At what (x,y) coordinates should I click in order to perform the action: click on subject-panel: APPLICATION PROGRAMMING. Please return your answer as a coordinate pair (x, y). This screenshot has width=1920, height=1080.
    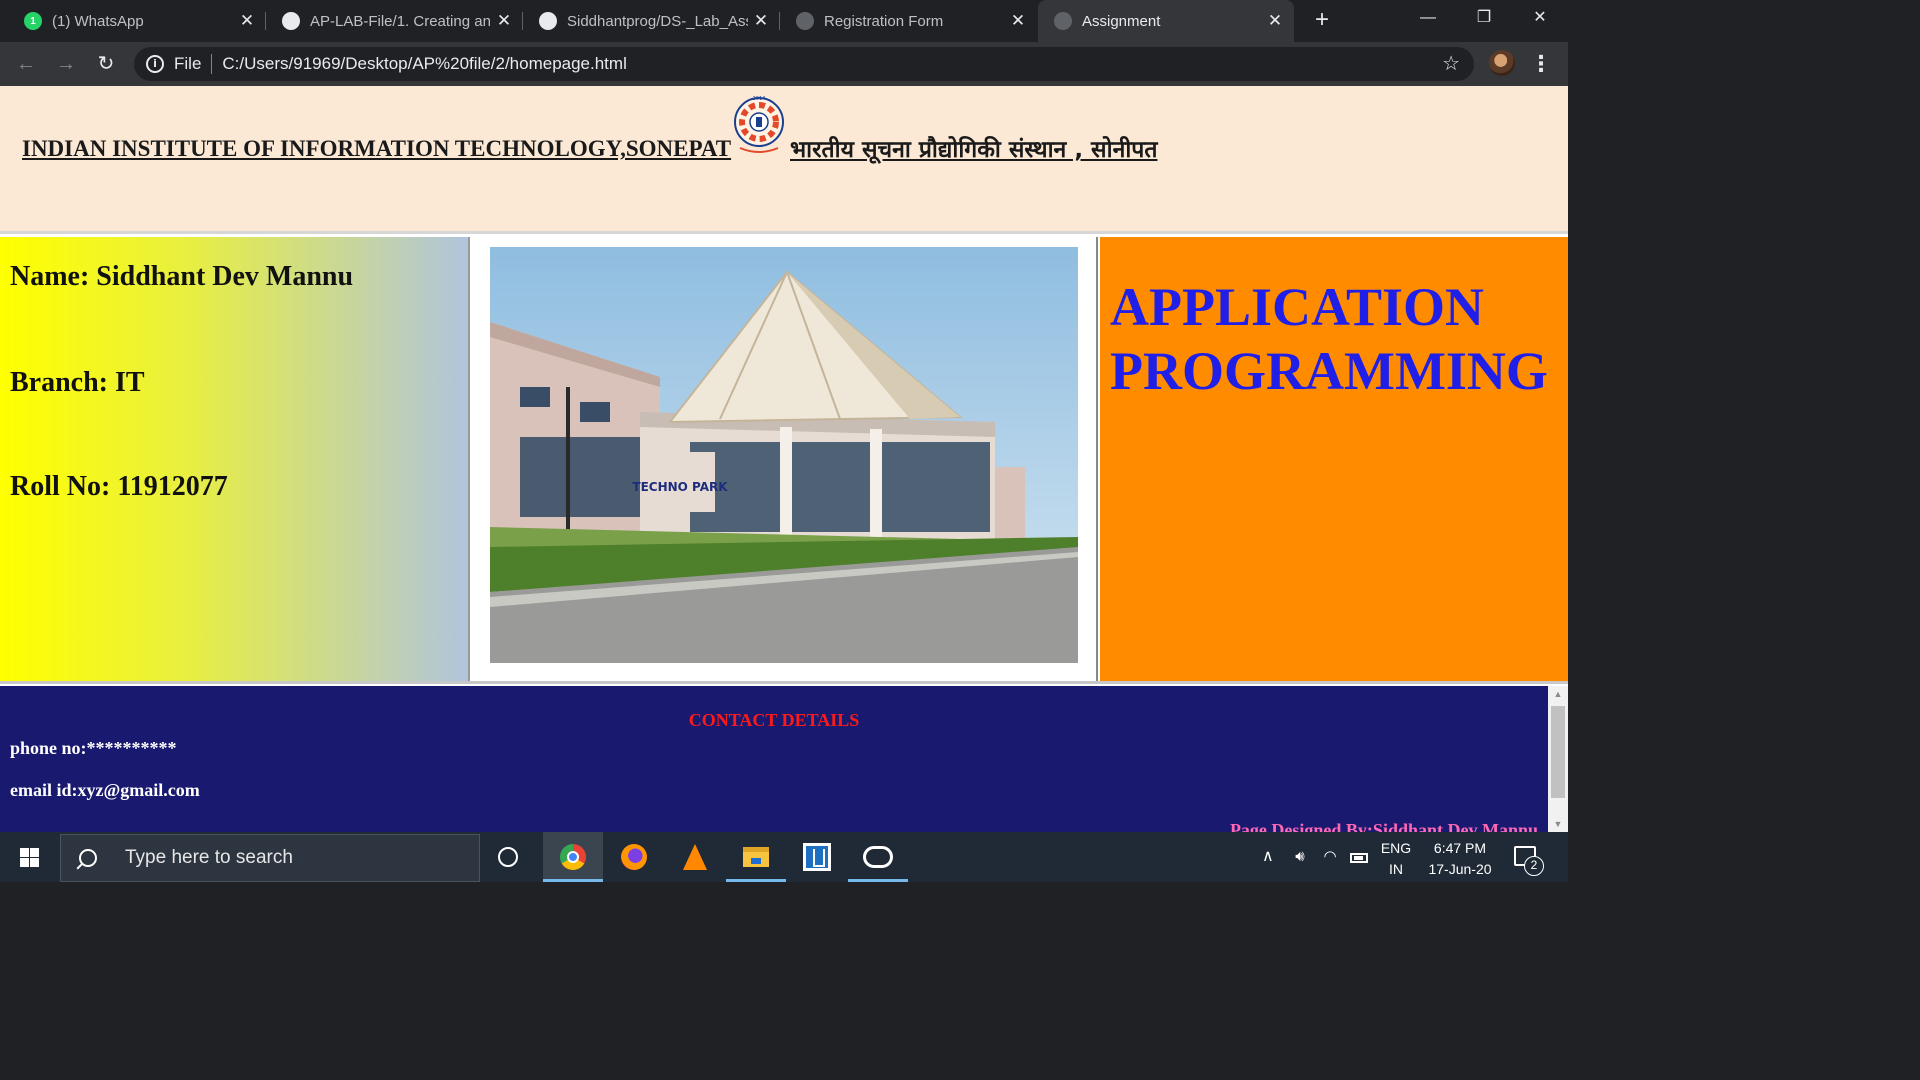
    Looking at the image, I should click on (1334, 459).